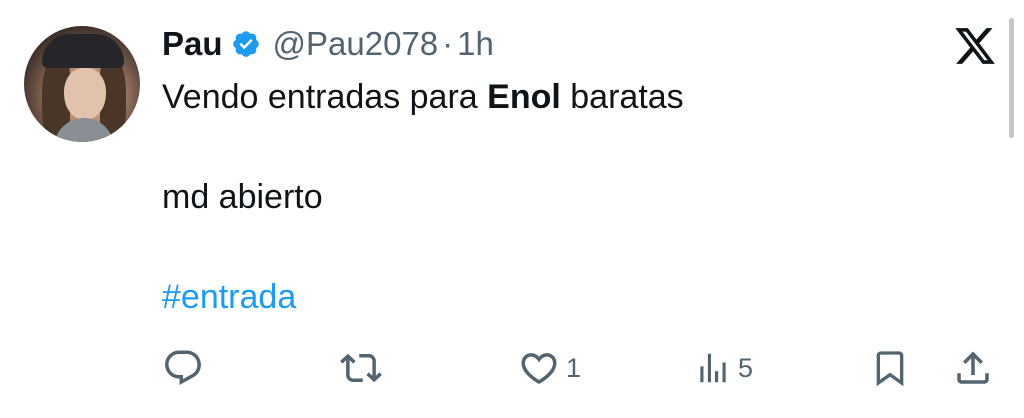 This screenshot has width=1024, height=418. I want to click on scrollbar, so click(1011, 78).